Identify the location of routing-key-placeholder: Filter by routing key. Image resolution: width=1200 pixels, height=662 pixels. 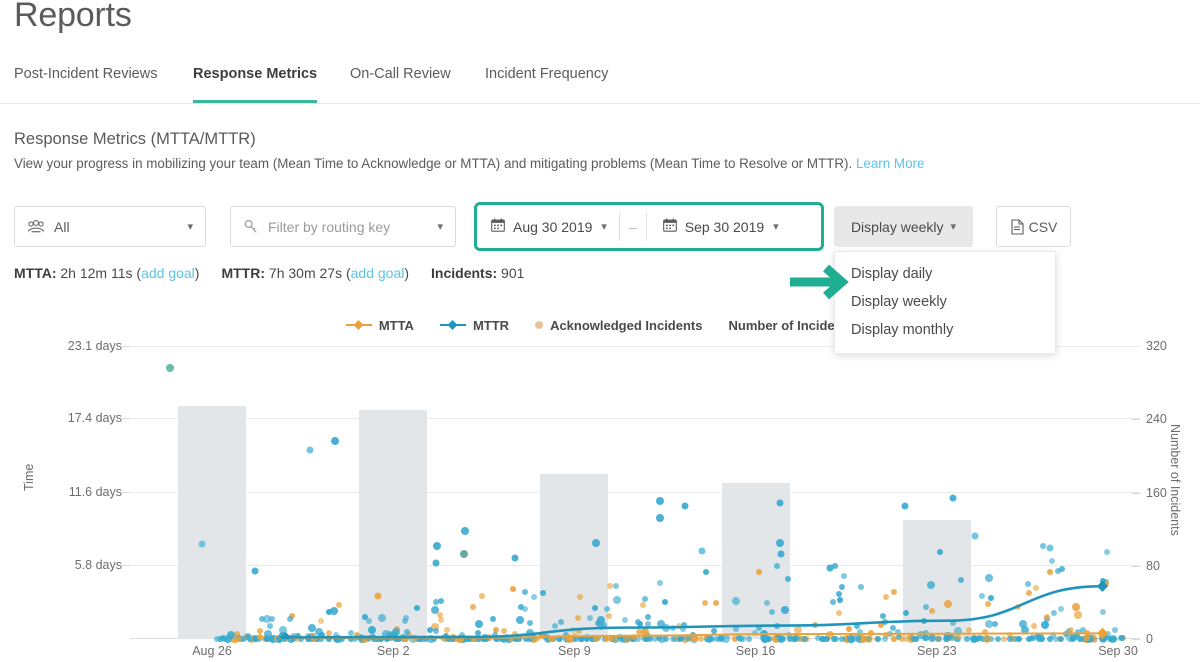
(329, 226).